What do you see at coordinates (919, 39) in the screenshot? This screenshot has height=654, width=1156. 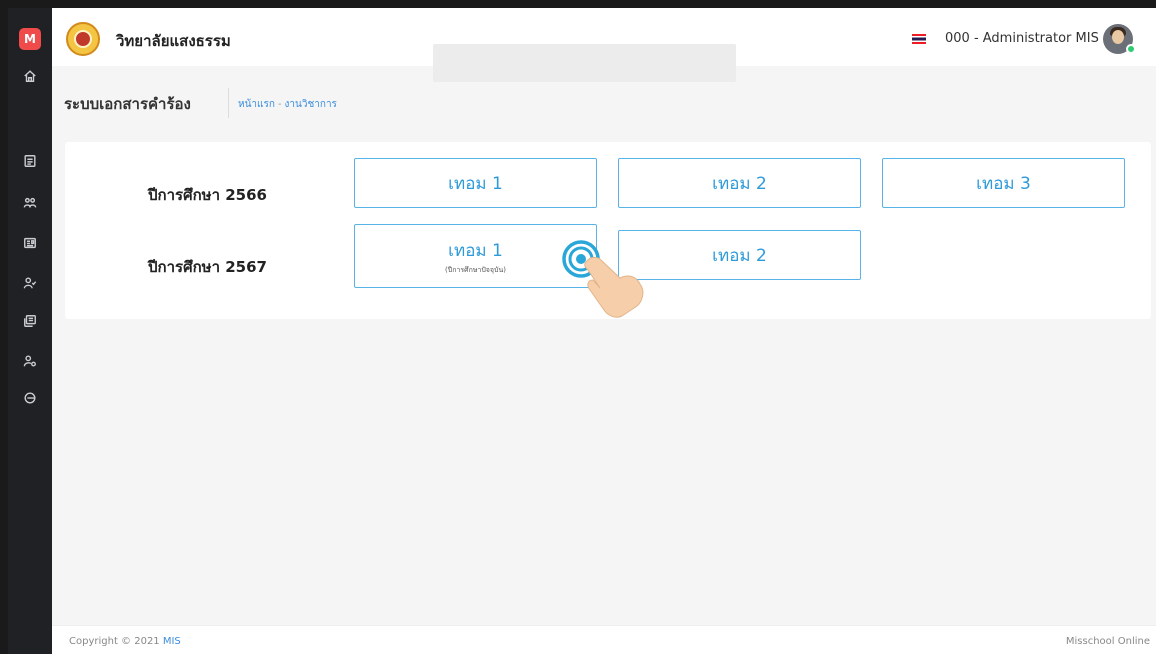 I see `thai-flag-icon` at bounding box center [919, 39].